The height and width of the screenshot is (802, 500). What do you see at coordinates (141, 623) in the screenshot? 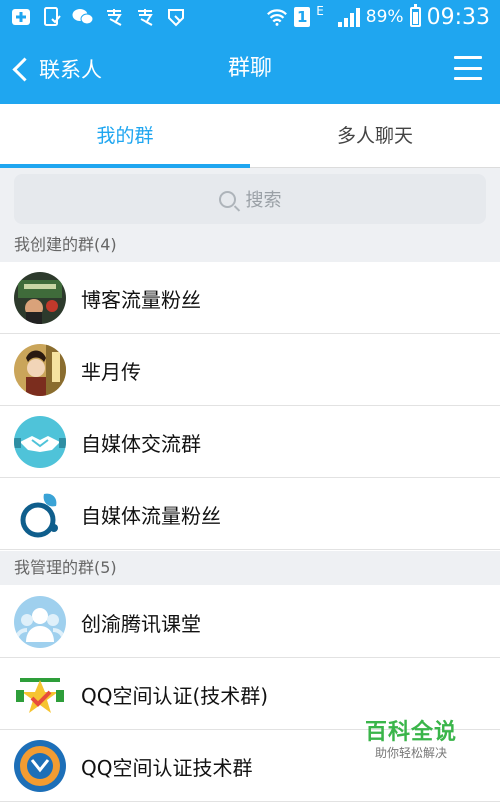
I see `group-name: 创渝腾讯课堂` at bounding box center [141, 623].